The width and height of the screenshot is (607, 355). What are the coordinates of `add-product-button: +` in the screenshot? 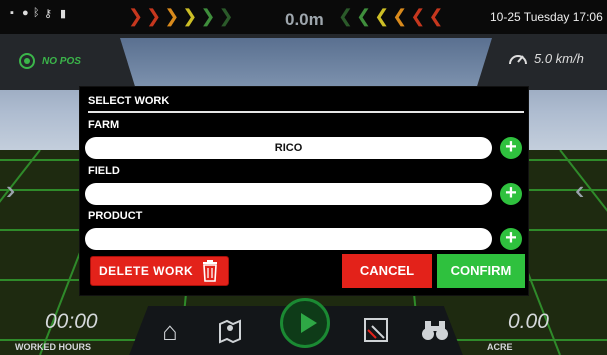 It's located at (511, 239).